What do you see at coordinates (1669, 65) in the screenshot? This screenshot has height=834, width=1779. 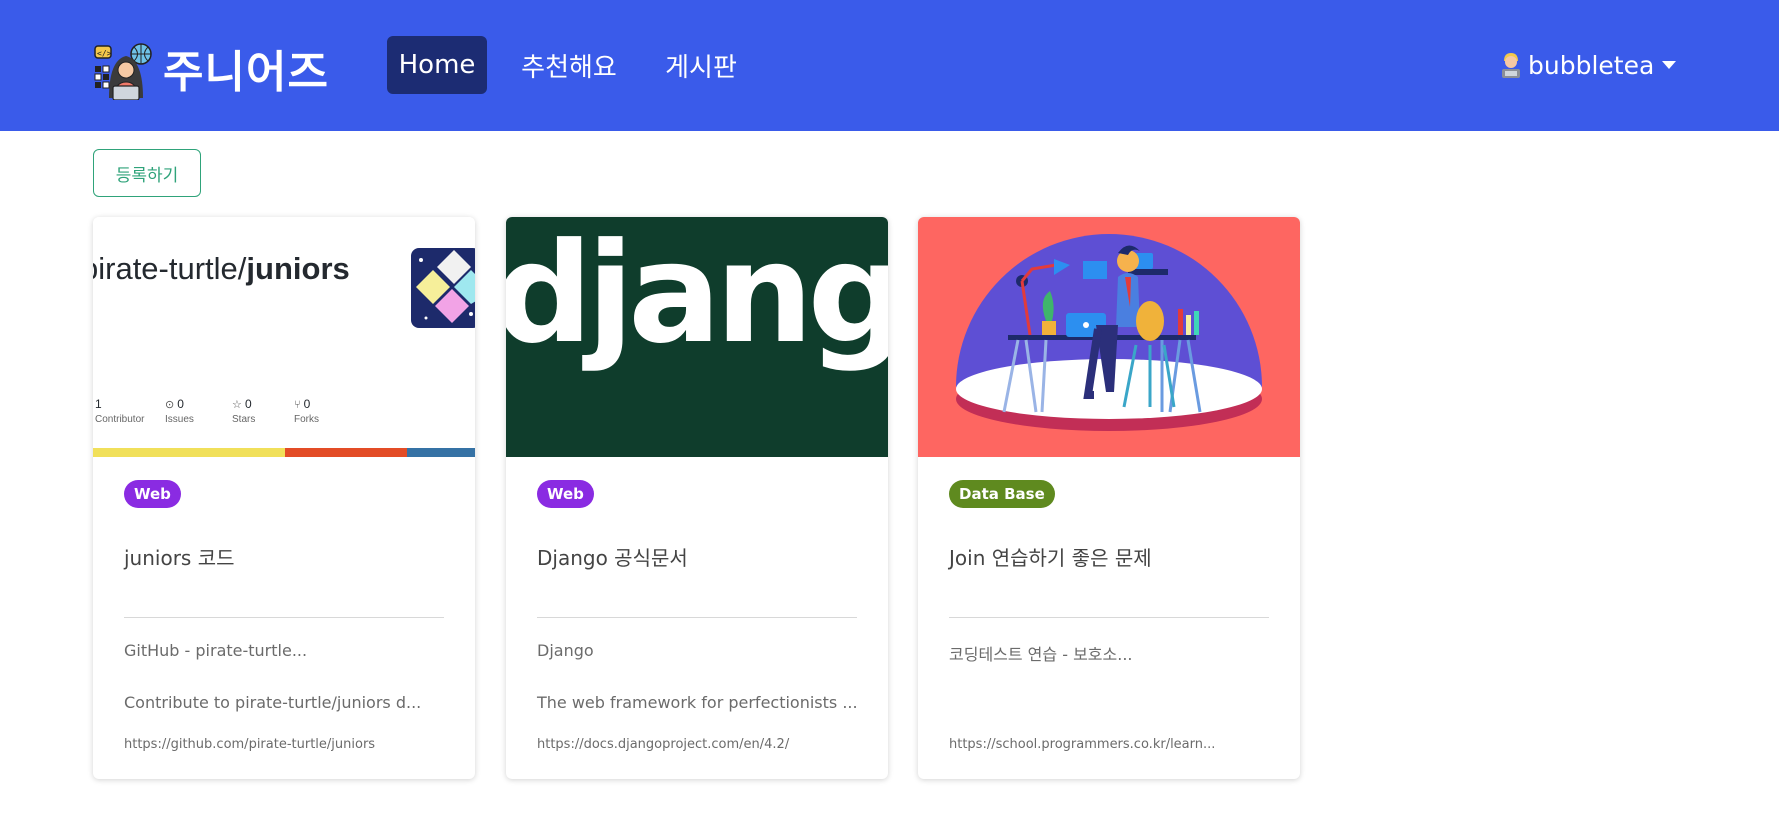 I see `caret-down-icon` at bounding box center [1669, 65].